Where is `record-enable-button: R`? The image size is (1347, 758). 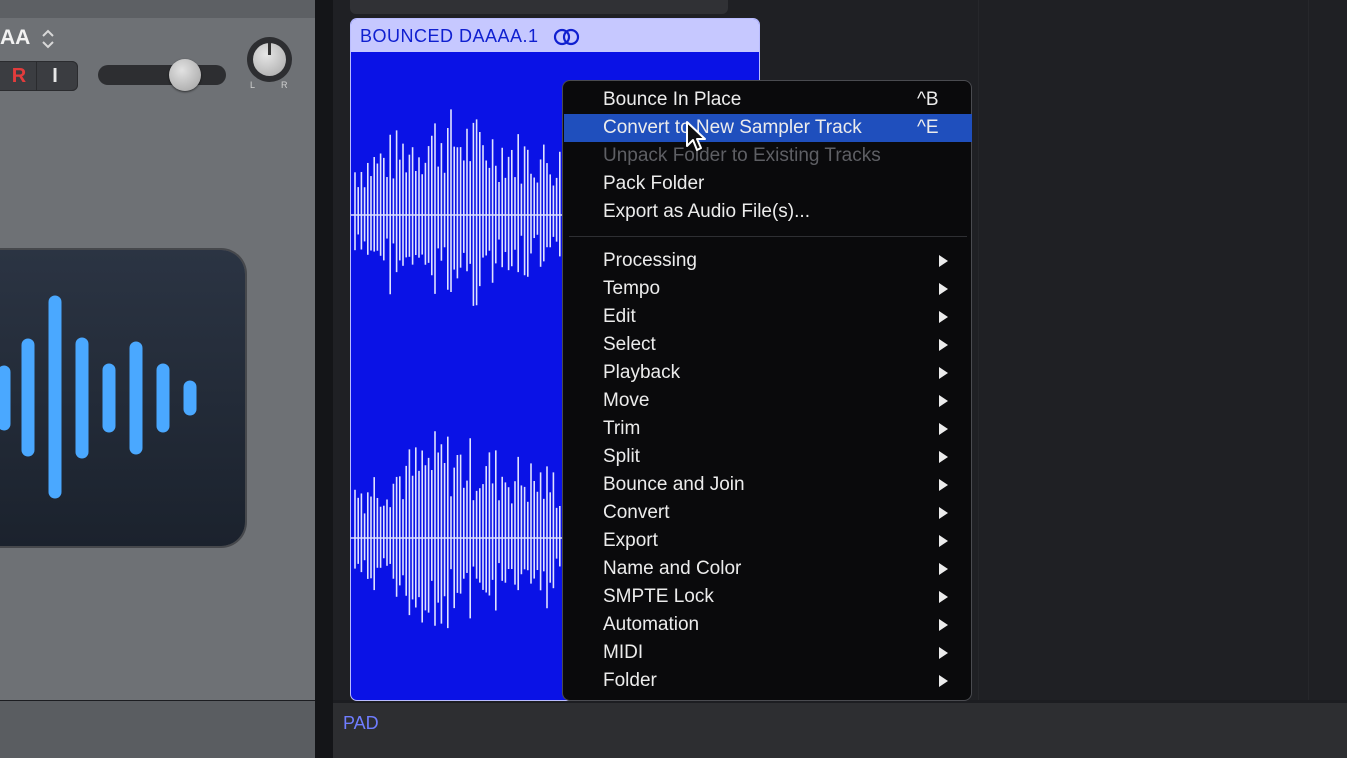
record-enable-button: R is located at coordinates (19, 76).